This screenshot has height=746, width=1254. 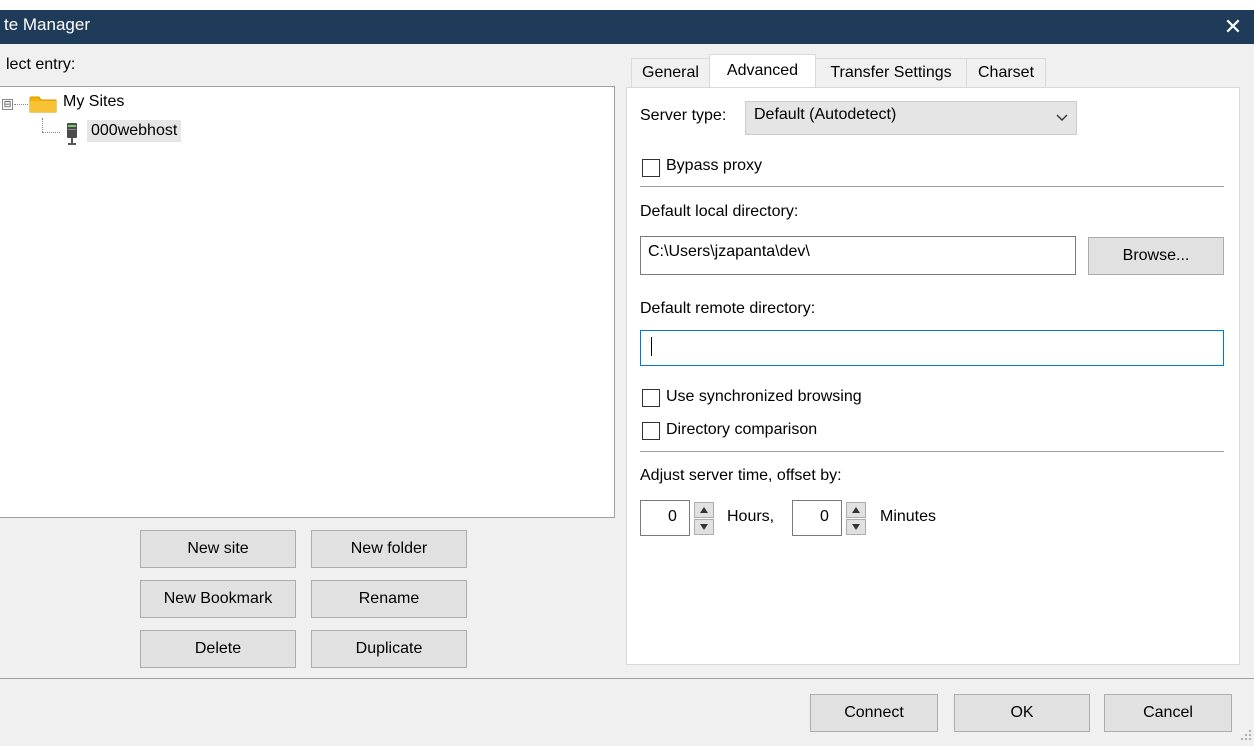 What do you see at coordinates (672, 516) in the screenshot?
I see `hours-value: 0` at bounding box center [672, 516].